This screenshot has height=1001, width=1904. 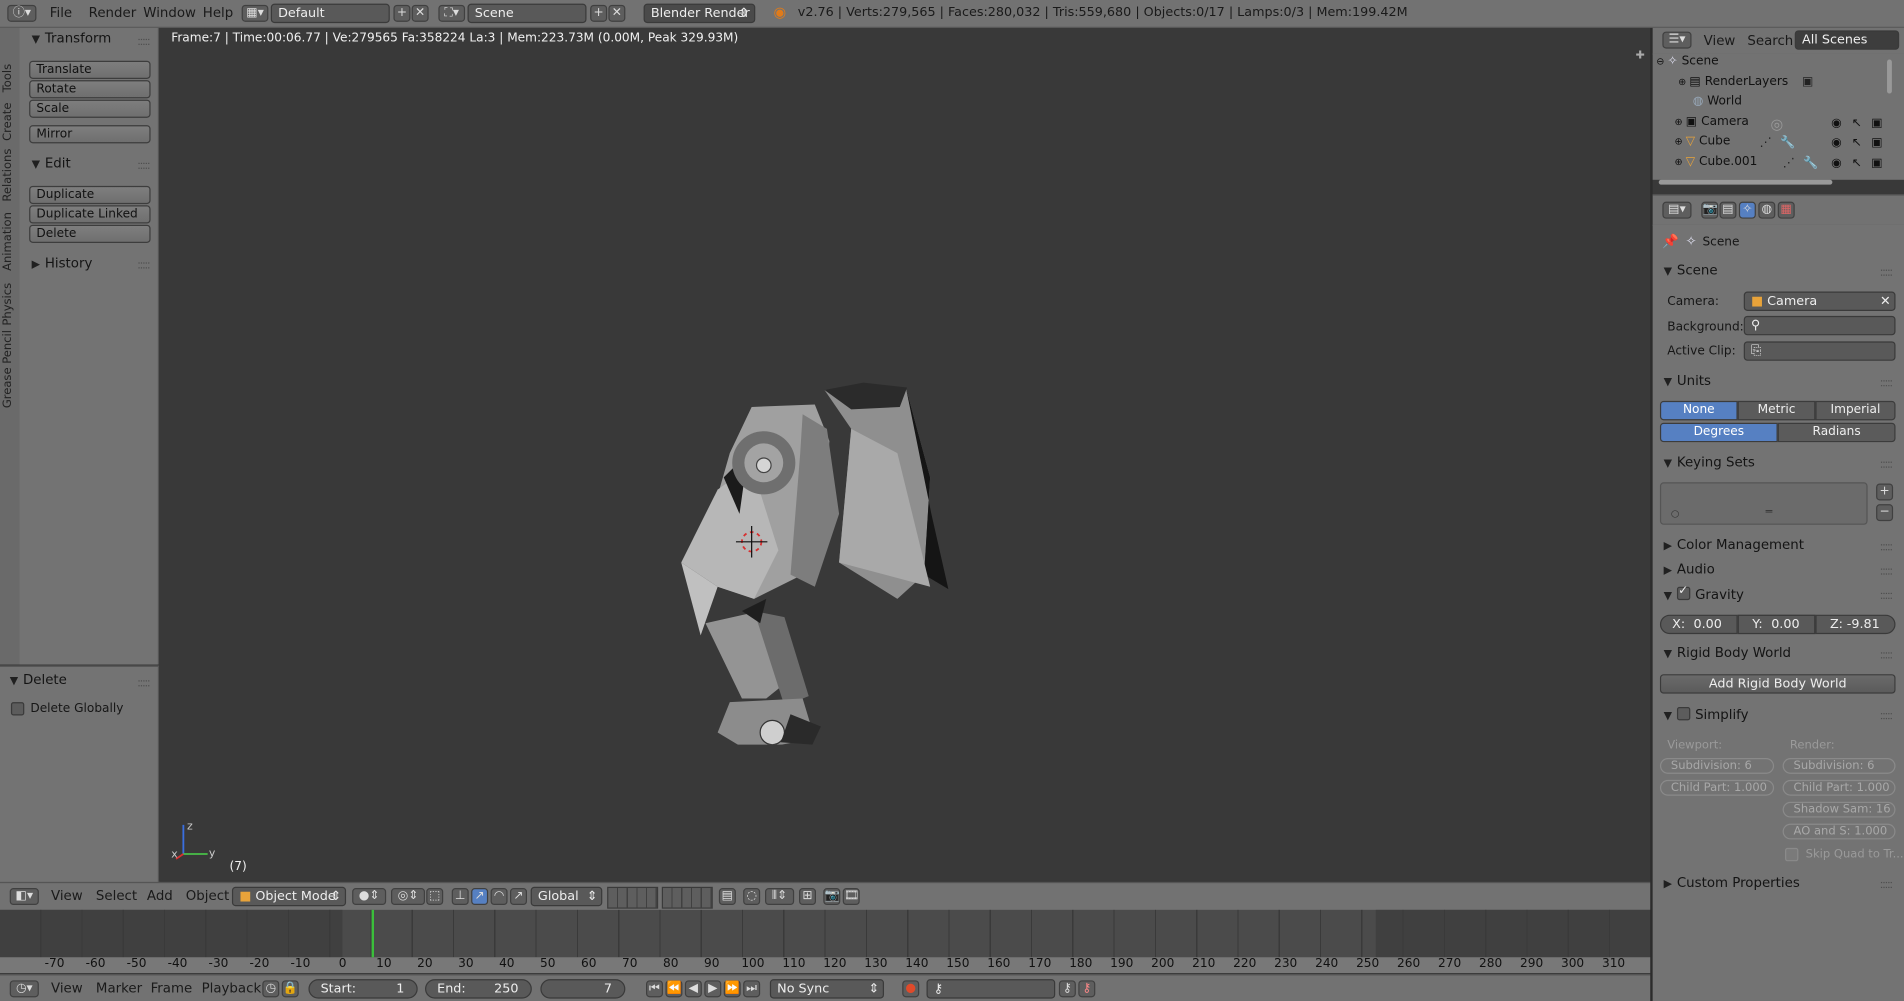 I want to click on simplify-enabled-checkbox, so click(x=1683, y=714).